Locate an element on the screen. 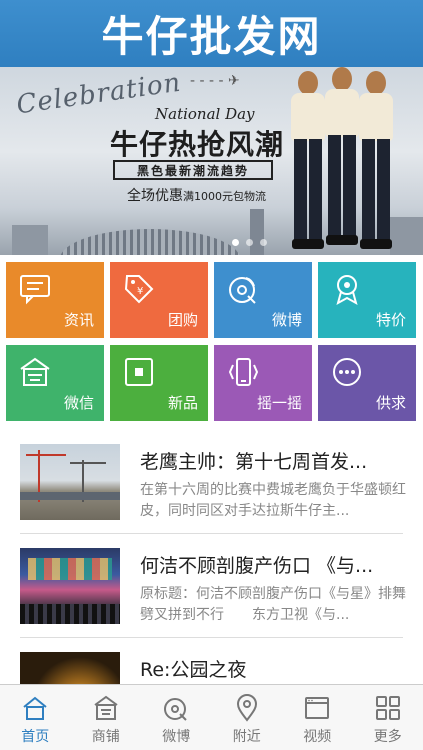  price-tag-icon: ¥ is located at coordinates (139, 289).